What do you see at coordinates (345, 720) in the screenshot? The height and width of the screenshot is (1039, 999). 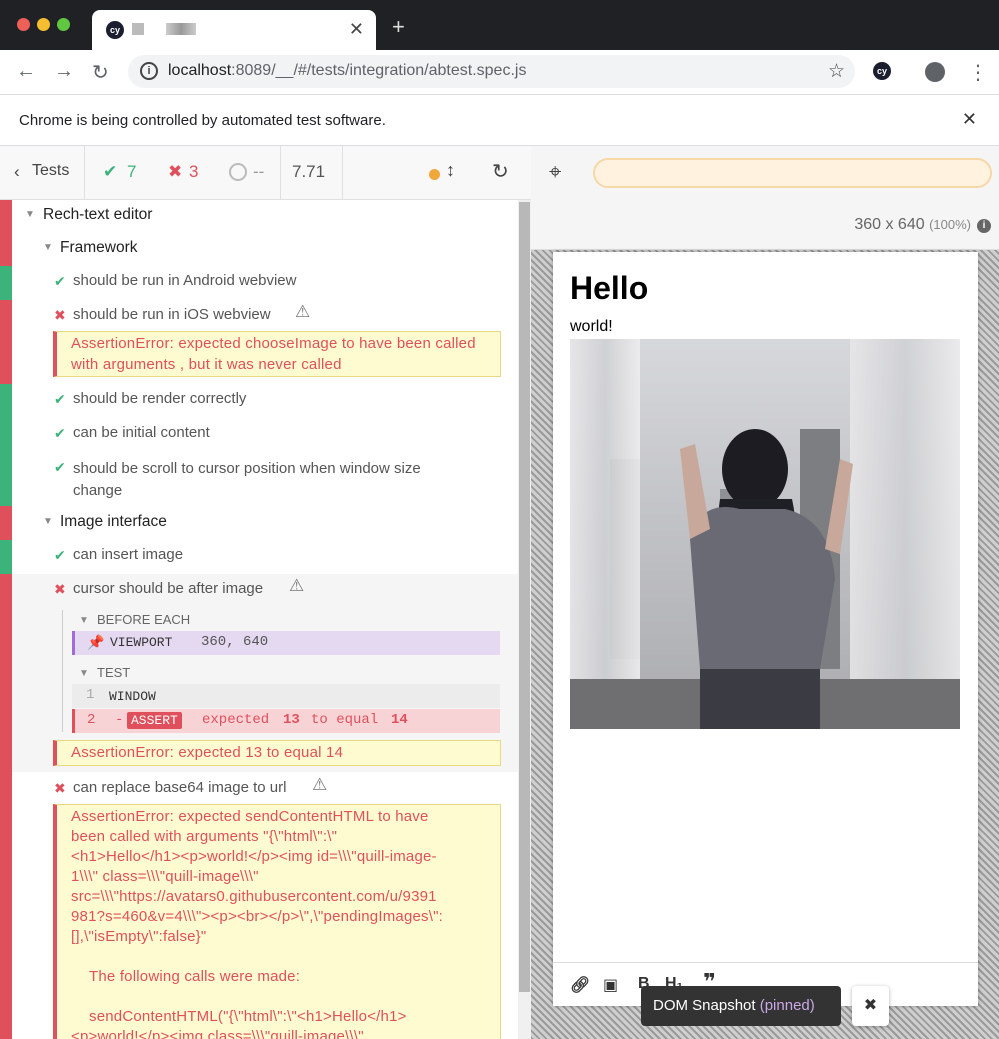 I see `assert-message: to equal` at bounding box center [345, 720].